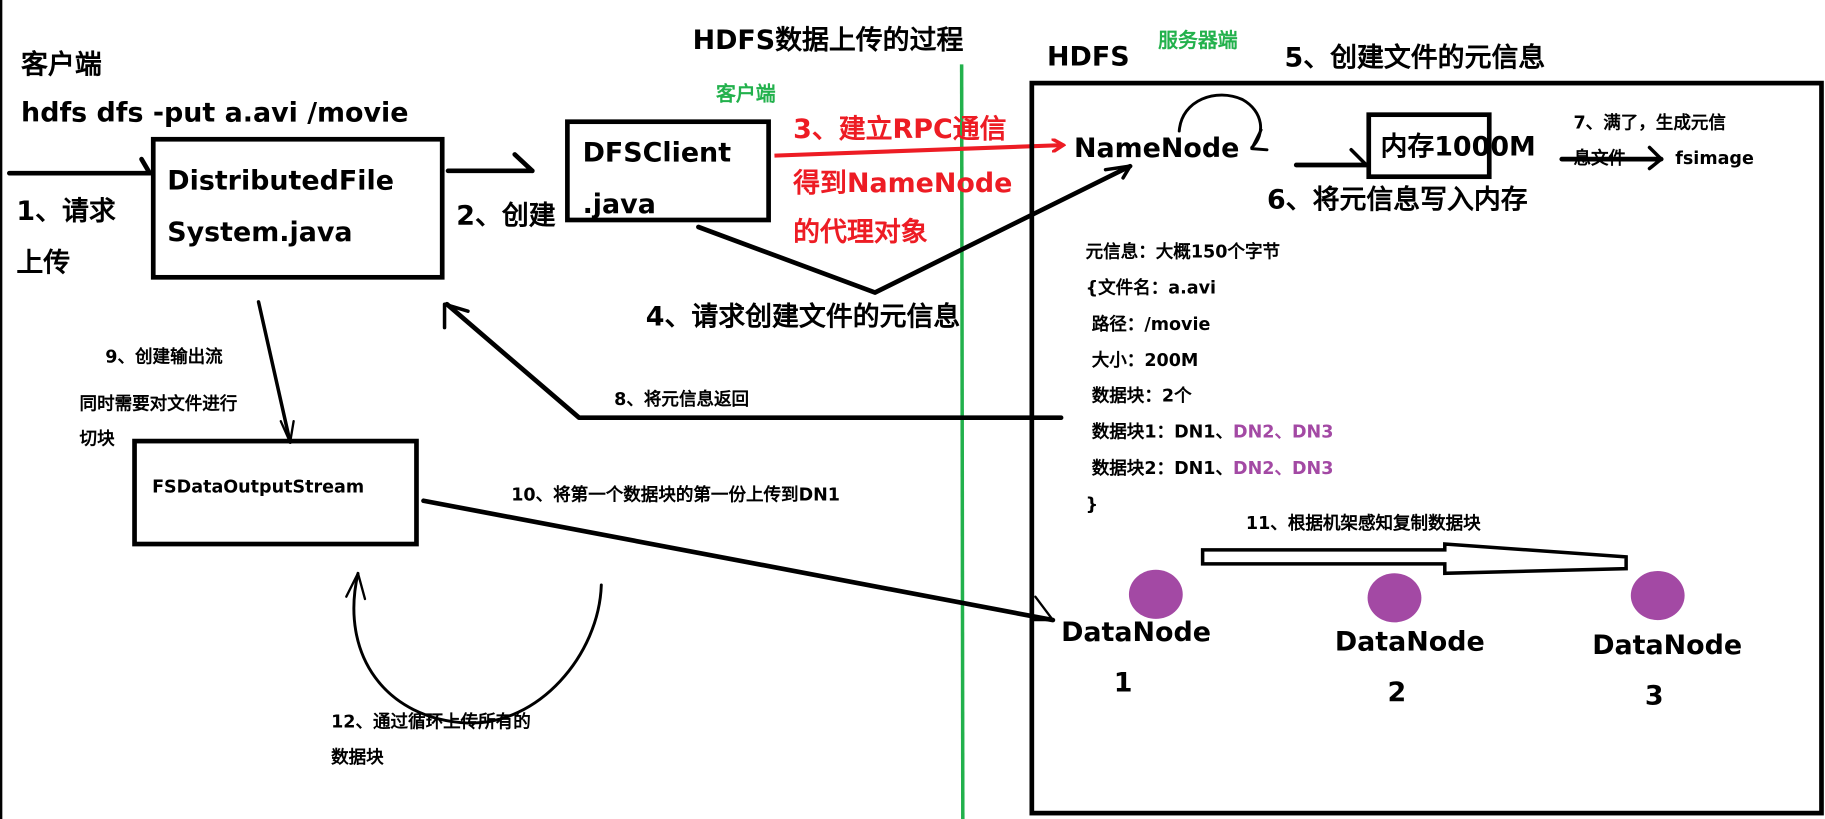 This screenshot has width=1825, height=819. Describe the element at coordinates (477, 648) in the screenshot. I see `loop-arrow` at that location.